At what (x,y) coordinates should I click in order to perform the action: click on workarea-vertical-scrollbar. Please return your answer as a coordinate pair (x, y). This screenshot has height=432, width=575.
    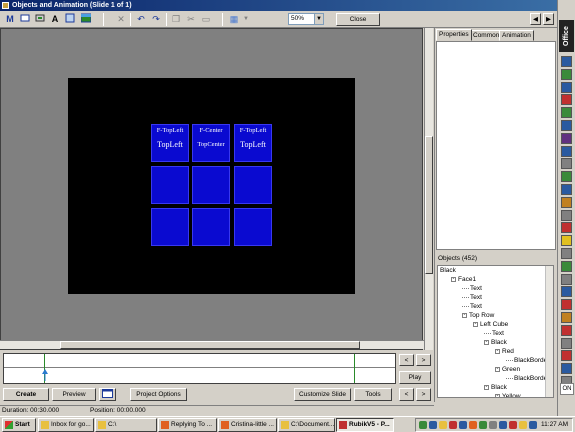
    Looking at the image, I should click on (428, 189).